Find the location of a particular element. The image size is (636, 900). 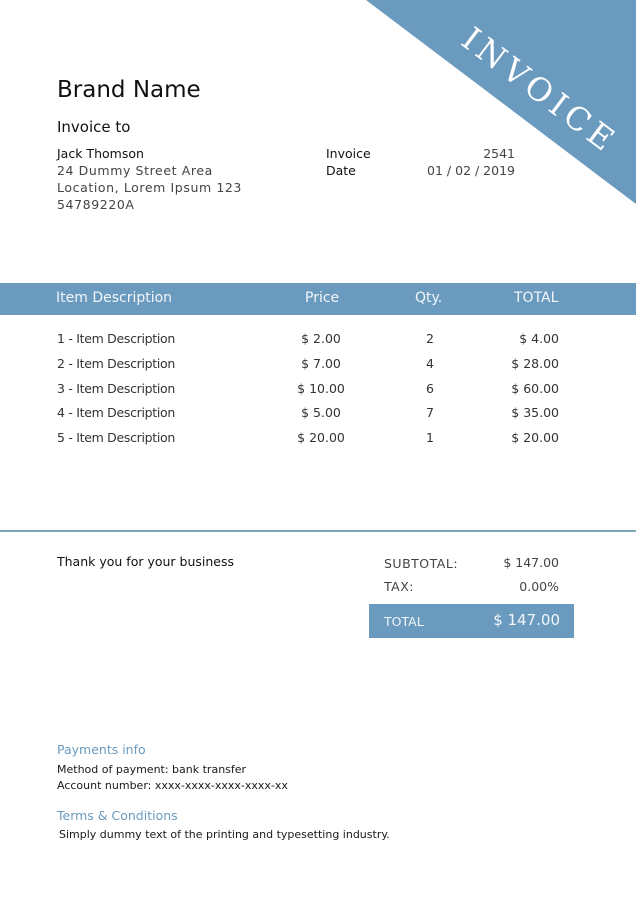

table-row: 4 - Item Description $ 5.00 7 $ 35.00 is located at coordinates (318, 415).